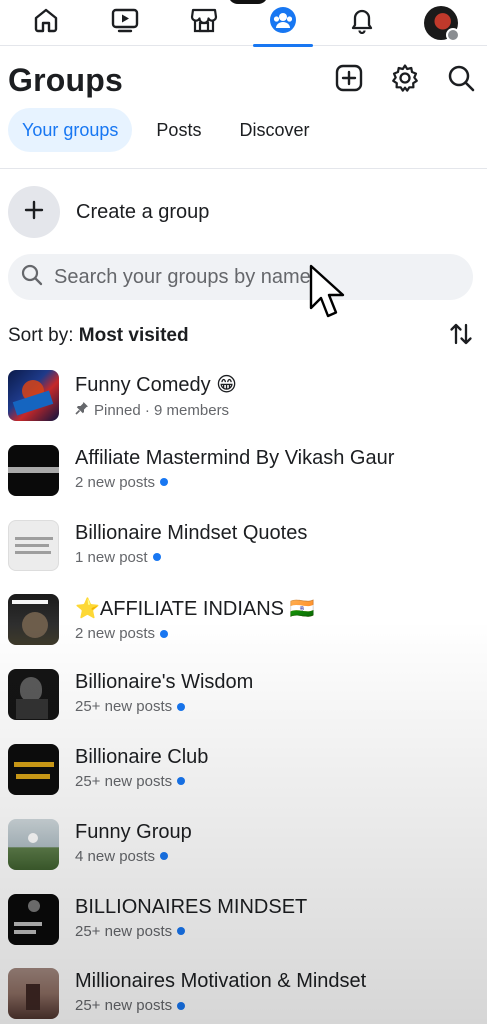  Describe the element at coordinates (133, 831) in the screenshot. I see `group-name: Funny Group` at that location.